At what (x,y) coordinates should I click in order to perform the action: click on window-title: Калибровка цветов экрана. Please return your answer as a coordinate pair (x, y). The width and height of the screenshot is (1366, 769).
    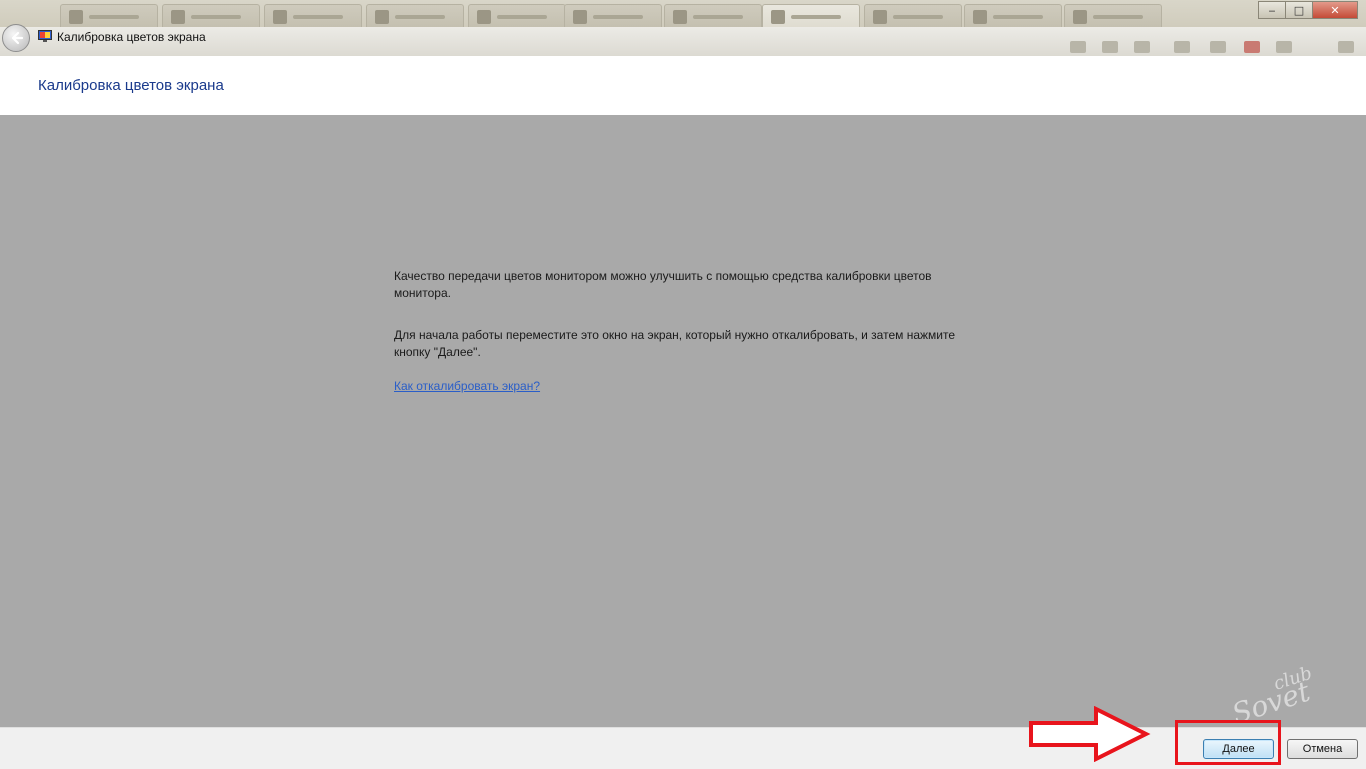
    Looking at the image, I should click on (131, 37).